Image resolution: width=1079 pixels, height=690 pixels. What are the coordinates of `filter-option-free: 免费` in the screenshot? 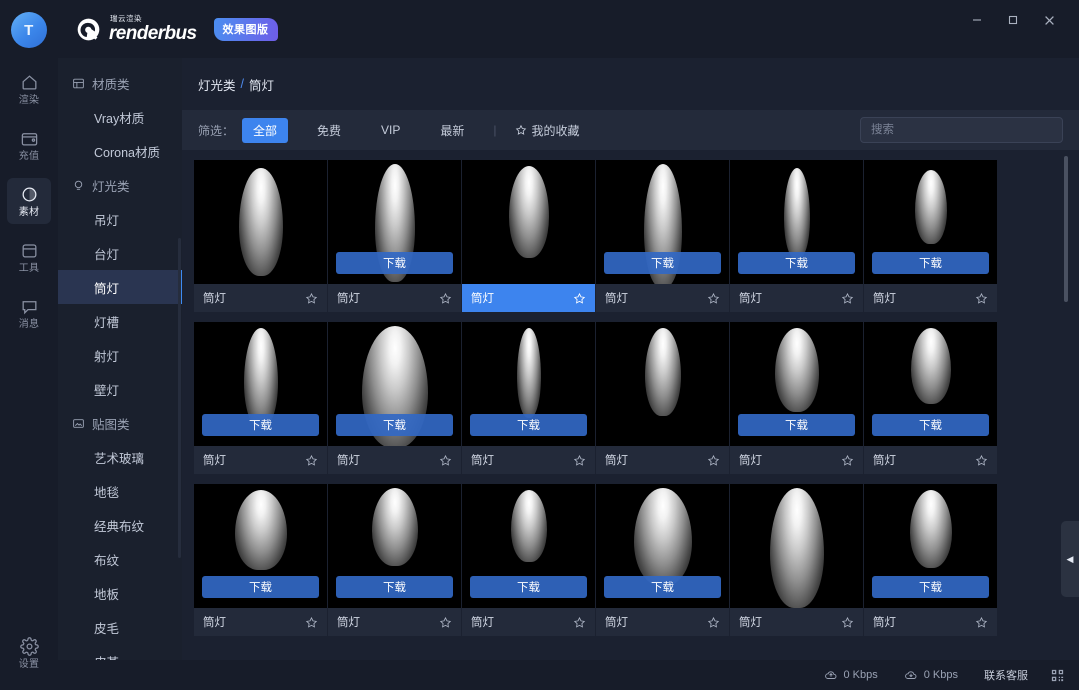 It's located at (329, 130).